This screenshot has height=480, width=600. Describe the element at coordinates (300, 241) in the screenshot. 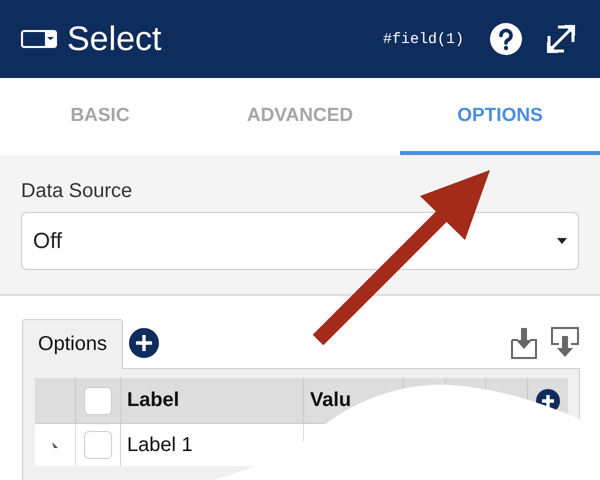

I see `data-source-select: Off` at that location.